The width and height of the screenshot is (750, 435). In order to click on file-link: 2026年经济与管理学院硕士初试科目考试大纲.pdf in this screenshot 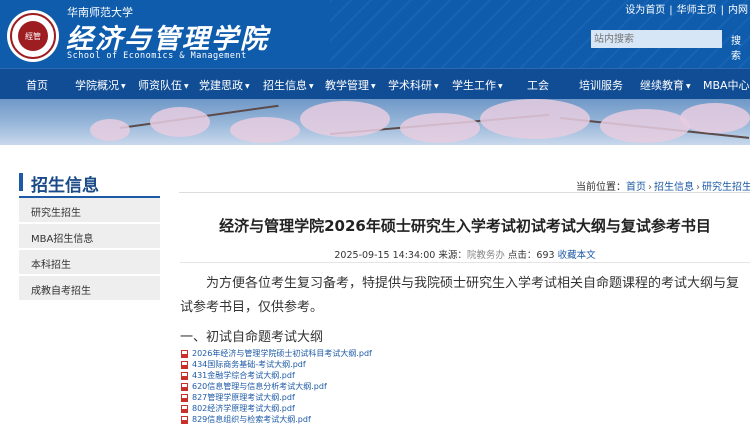, I will do `click(276, 353)`.